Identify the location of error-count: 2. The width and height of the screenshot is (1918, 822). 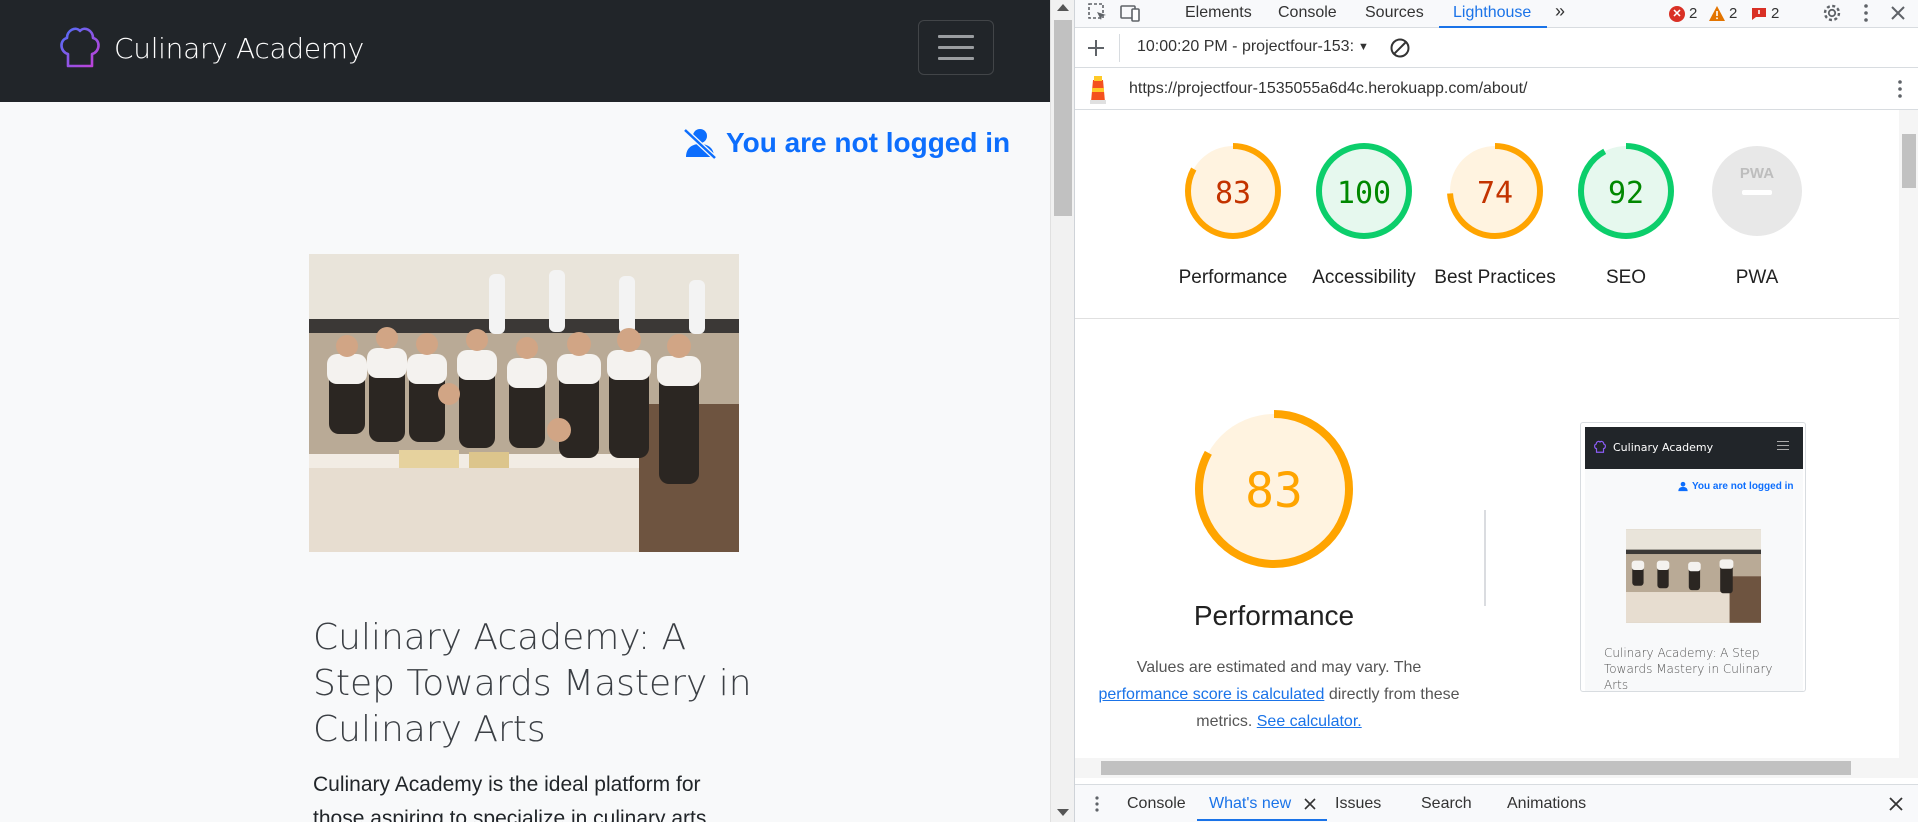
(1693, 13).